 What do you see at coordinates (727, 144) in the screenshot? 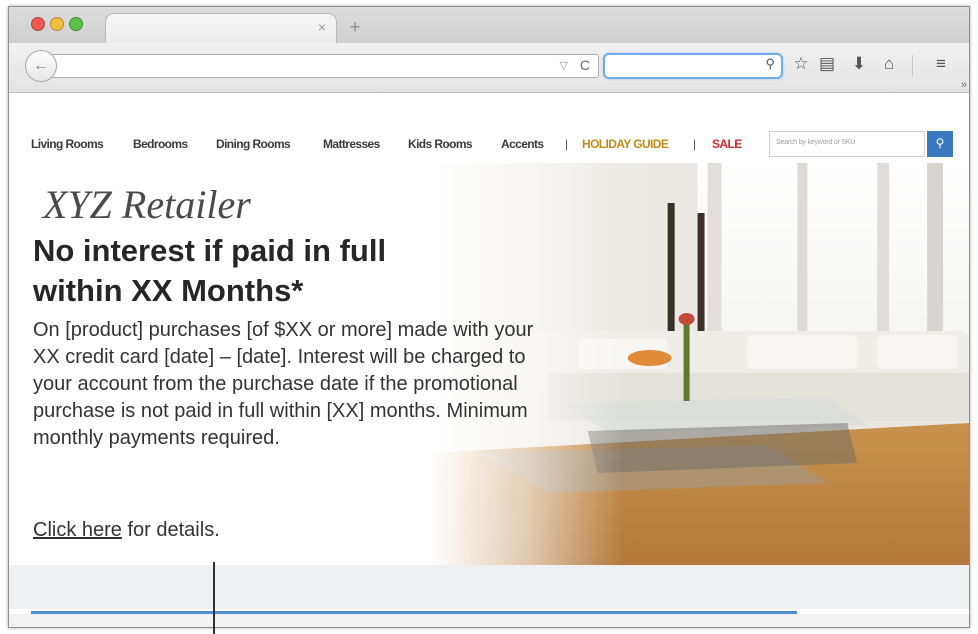
I see `nav-sale: SALE` at bounding box center [727, 144].